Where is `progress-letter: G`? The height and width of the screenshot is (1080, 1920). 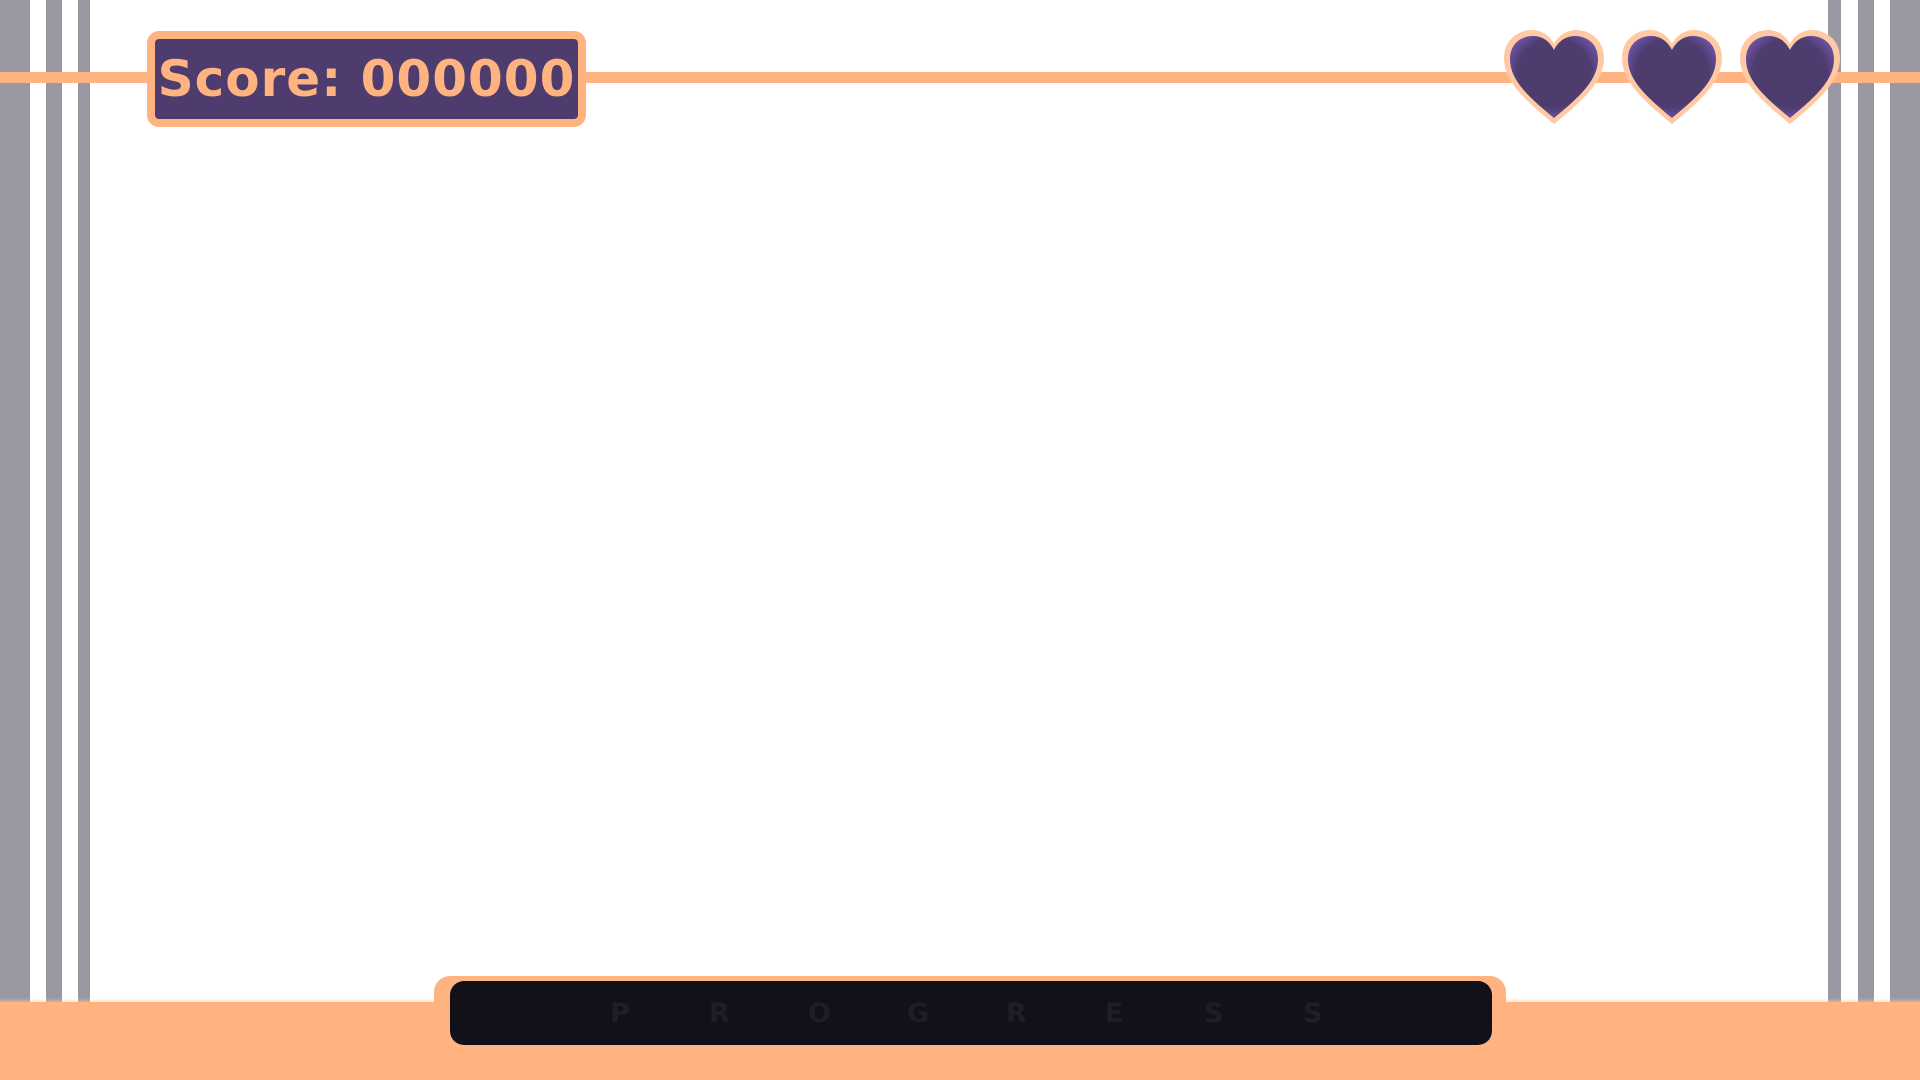
progress-letter: G is located at coordinates (918, 1013).